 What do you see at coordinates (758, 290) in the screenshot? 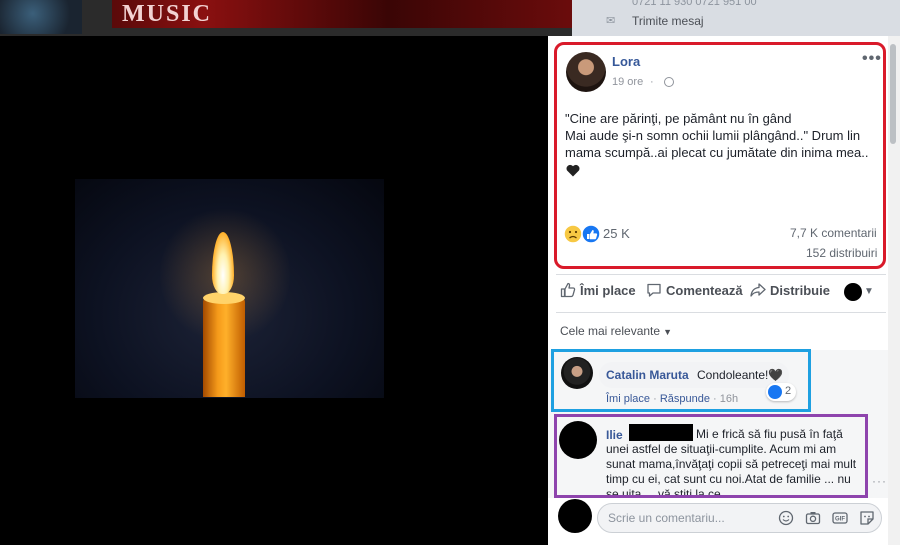
I see `share-icon` at bounding box center [758, 290].